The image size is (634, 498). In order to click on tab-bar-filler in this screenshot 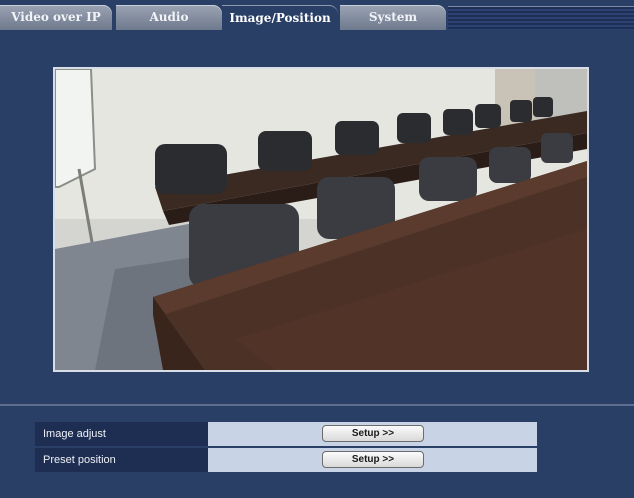, I will do `click(541, 18)`.